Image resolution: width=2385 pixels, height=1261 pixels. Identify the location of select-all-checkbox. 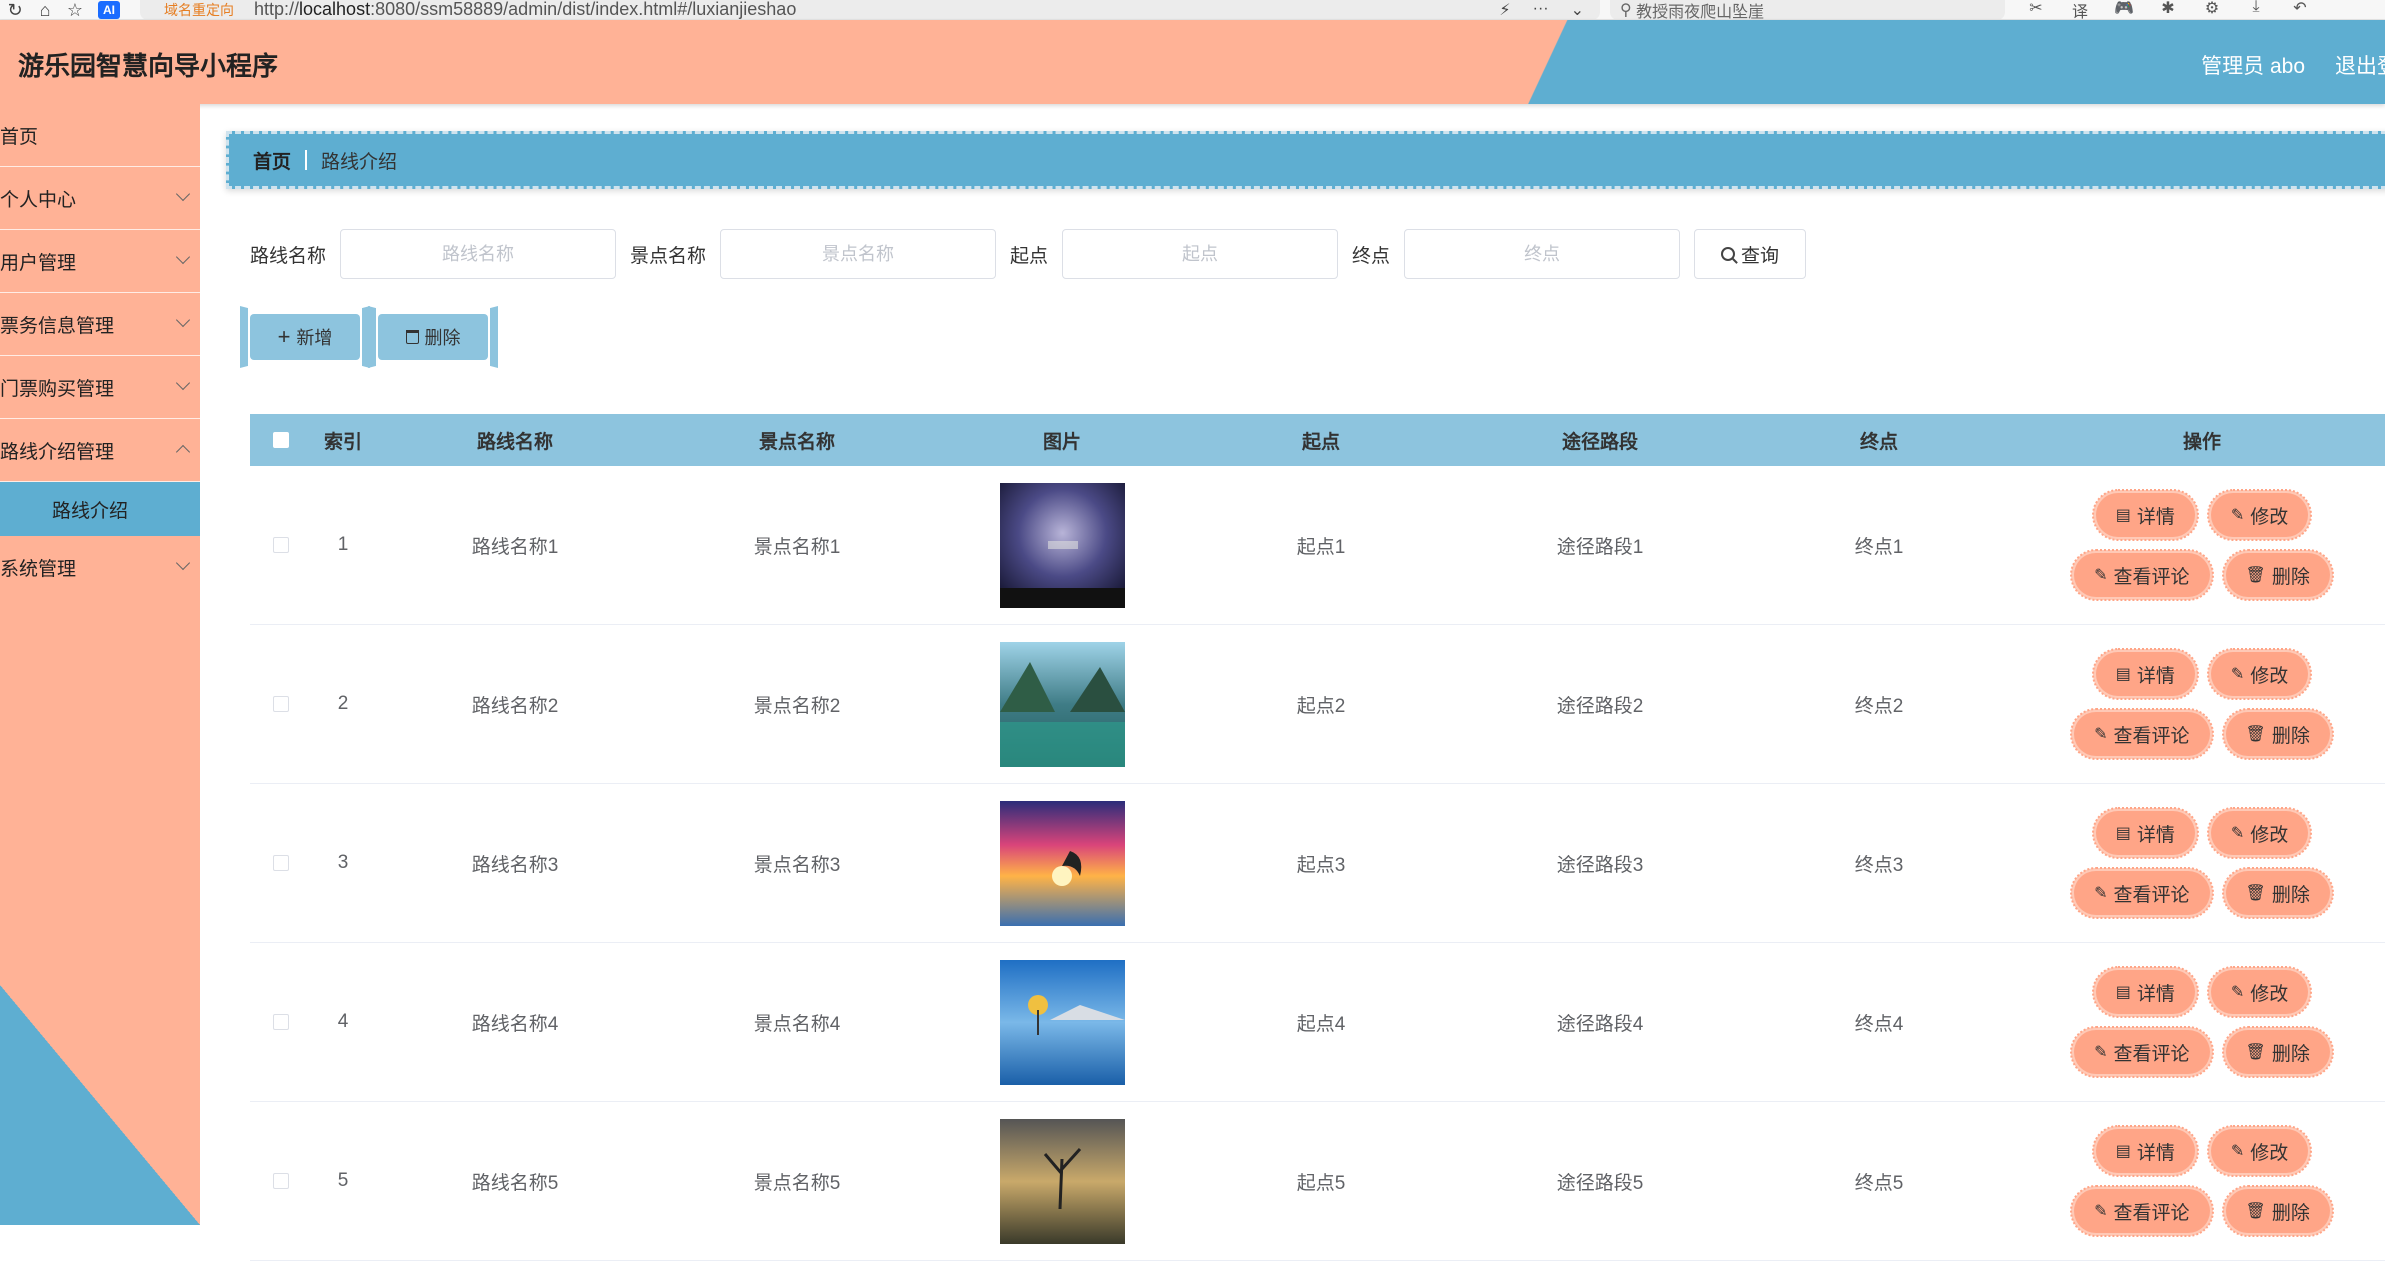
(281, 440).